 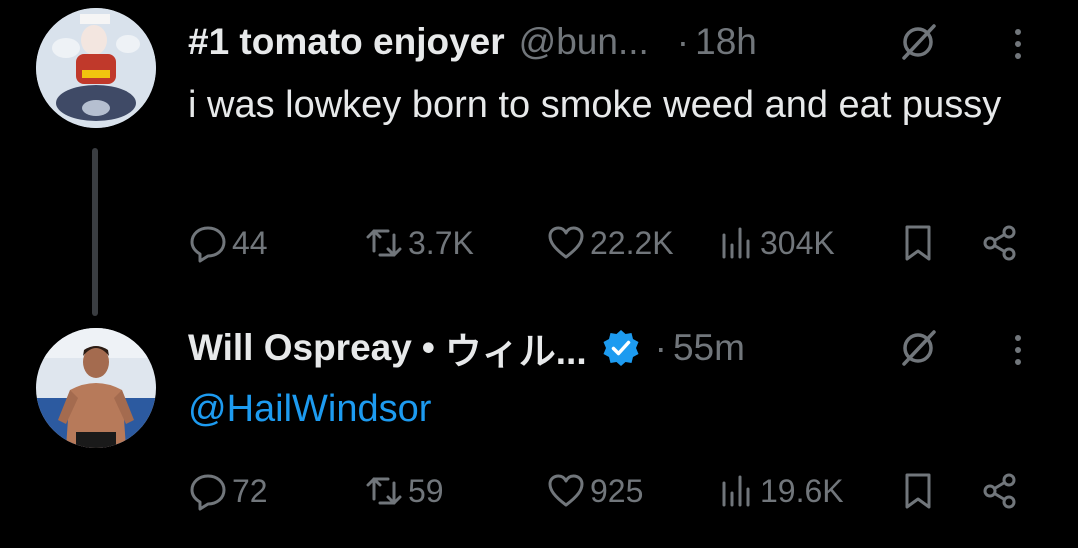 I want to click on repost-button: 3.7K, so click(x=419, y=243).